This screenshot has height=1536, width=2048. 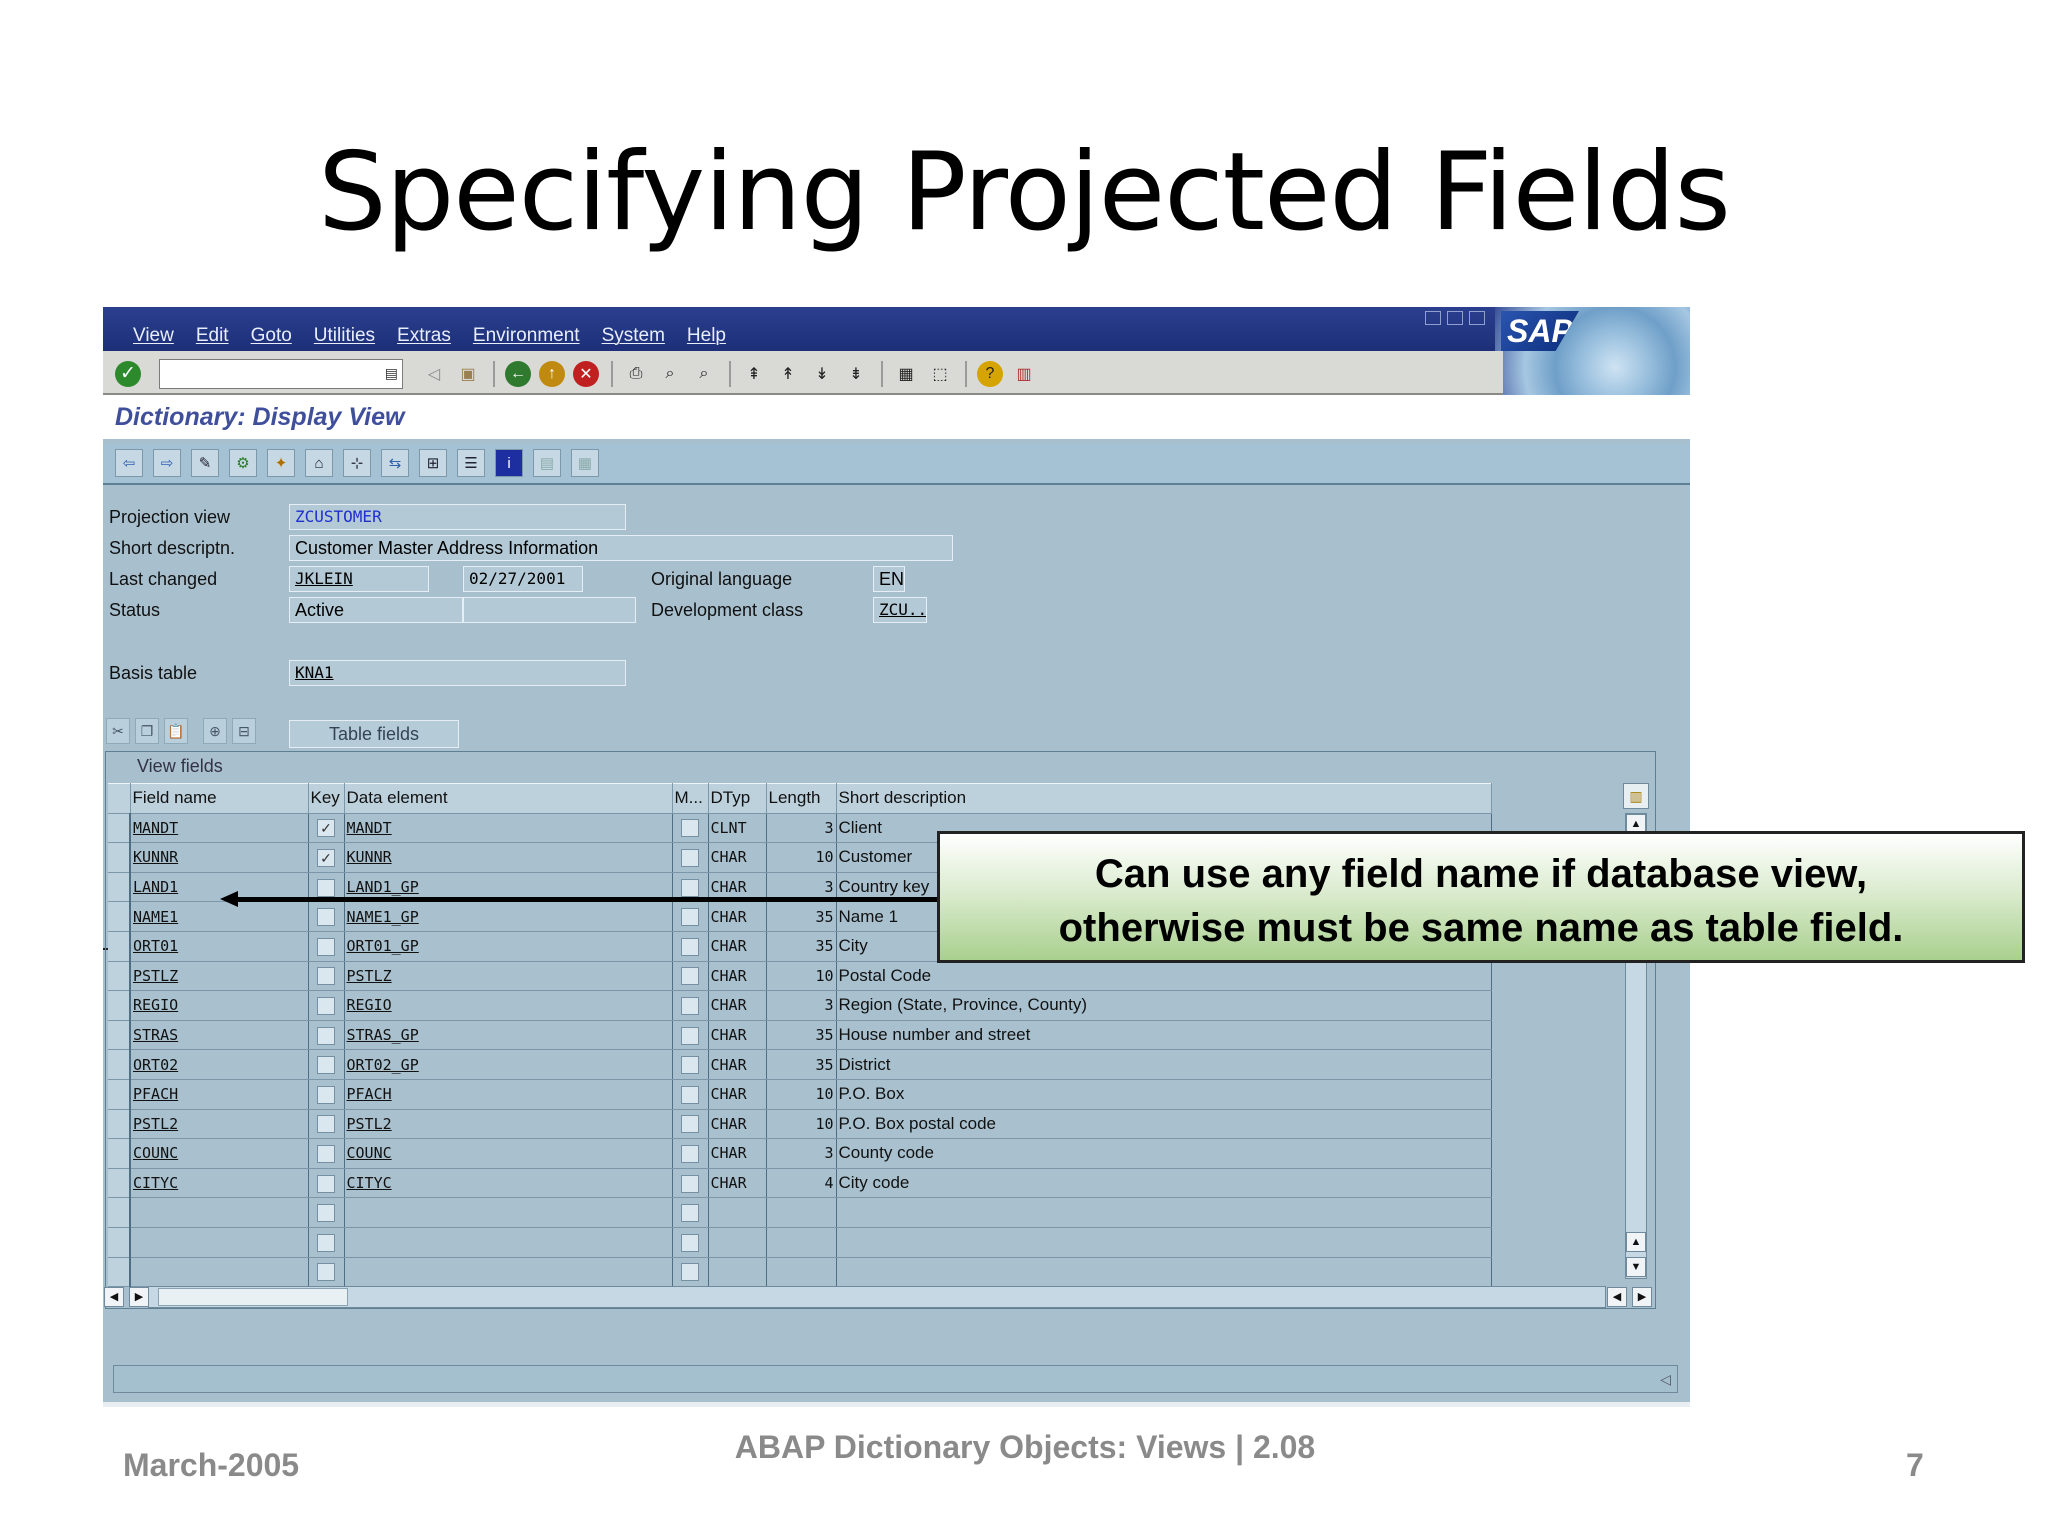 What do you see at coordinates (800, 976) in the screenshot?
I see `table-row: PSTLZ PSTLZ CHAR 10 Postal Code` at bounding box center [800, 976].